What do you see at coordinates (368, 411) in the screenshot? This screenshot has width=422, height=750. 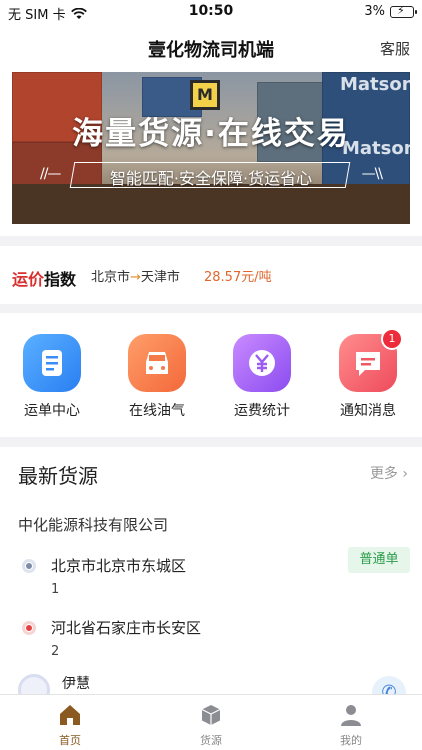 I see `quick-action-label: 通知消息` at bounding box center [368, 411].